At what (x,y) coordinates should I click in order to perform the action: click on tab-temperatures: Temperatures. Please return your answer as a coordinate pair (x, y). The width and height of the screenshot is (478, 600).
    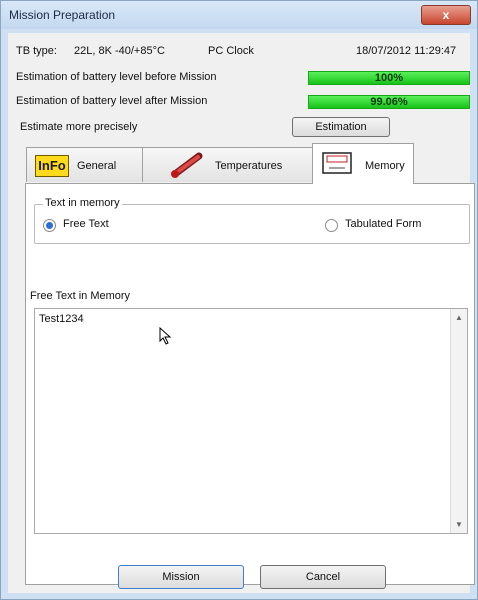
    Looking at the image, I should click on (228, 164).